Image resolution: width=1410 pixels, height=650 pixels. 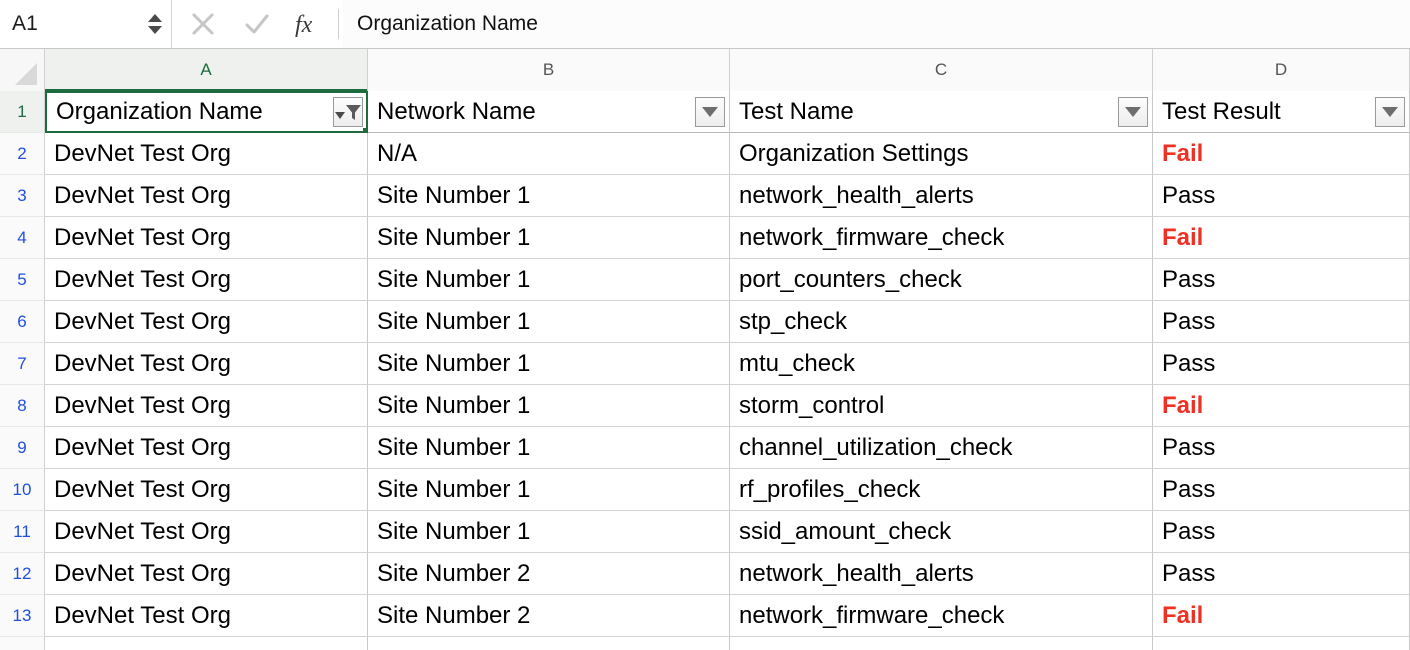 What do you see at coordinates (206, 154) in the screenshot?
I see `cell-a2: DevNet Test Org` at bounding box center [206, 154].